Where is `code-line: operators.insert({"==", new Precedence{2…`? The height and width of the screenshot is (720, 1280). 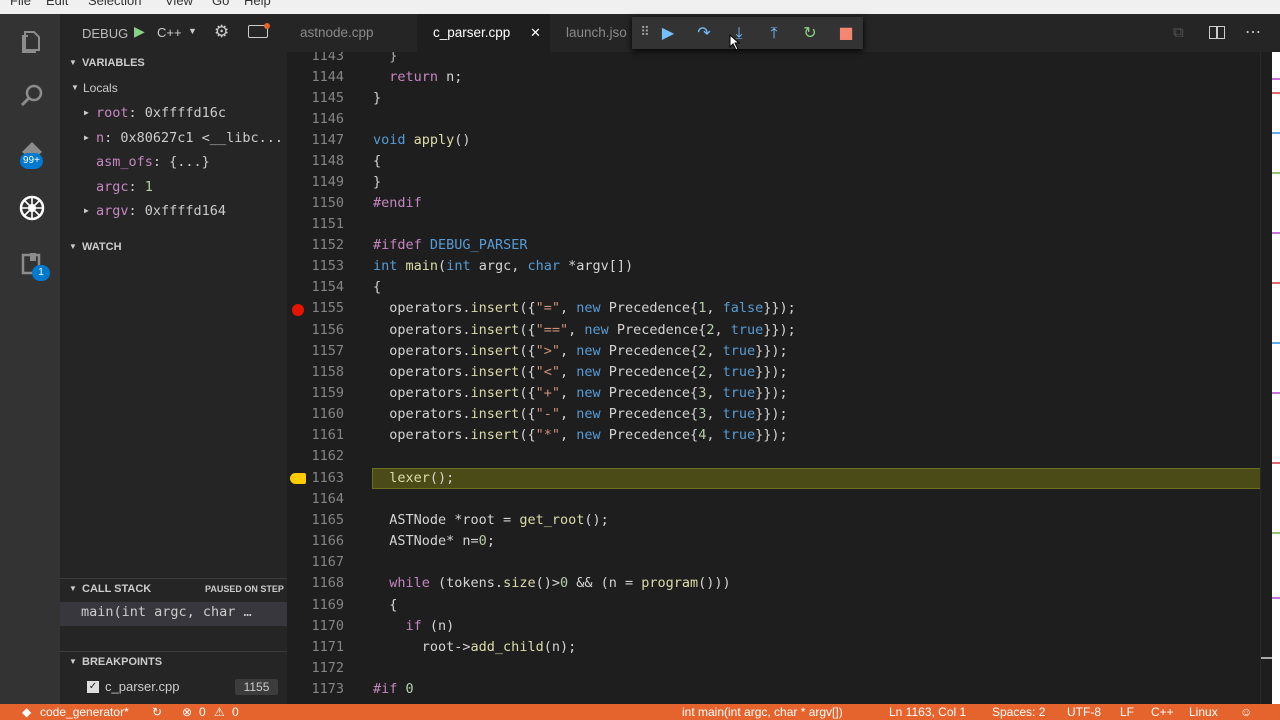
code-line: operators.insert({"==", new Precedence{2… is located at coordinates (584, 330).